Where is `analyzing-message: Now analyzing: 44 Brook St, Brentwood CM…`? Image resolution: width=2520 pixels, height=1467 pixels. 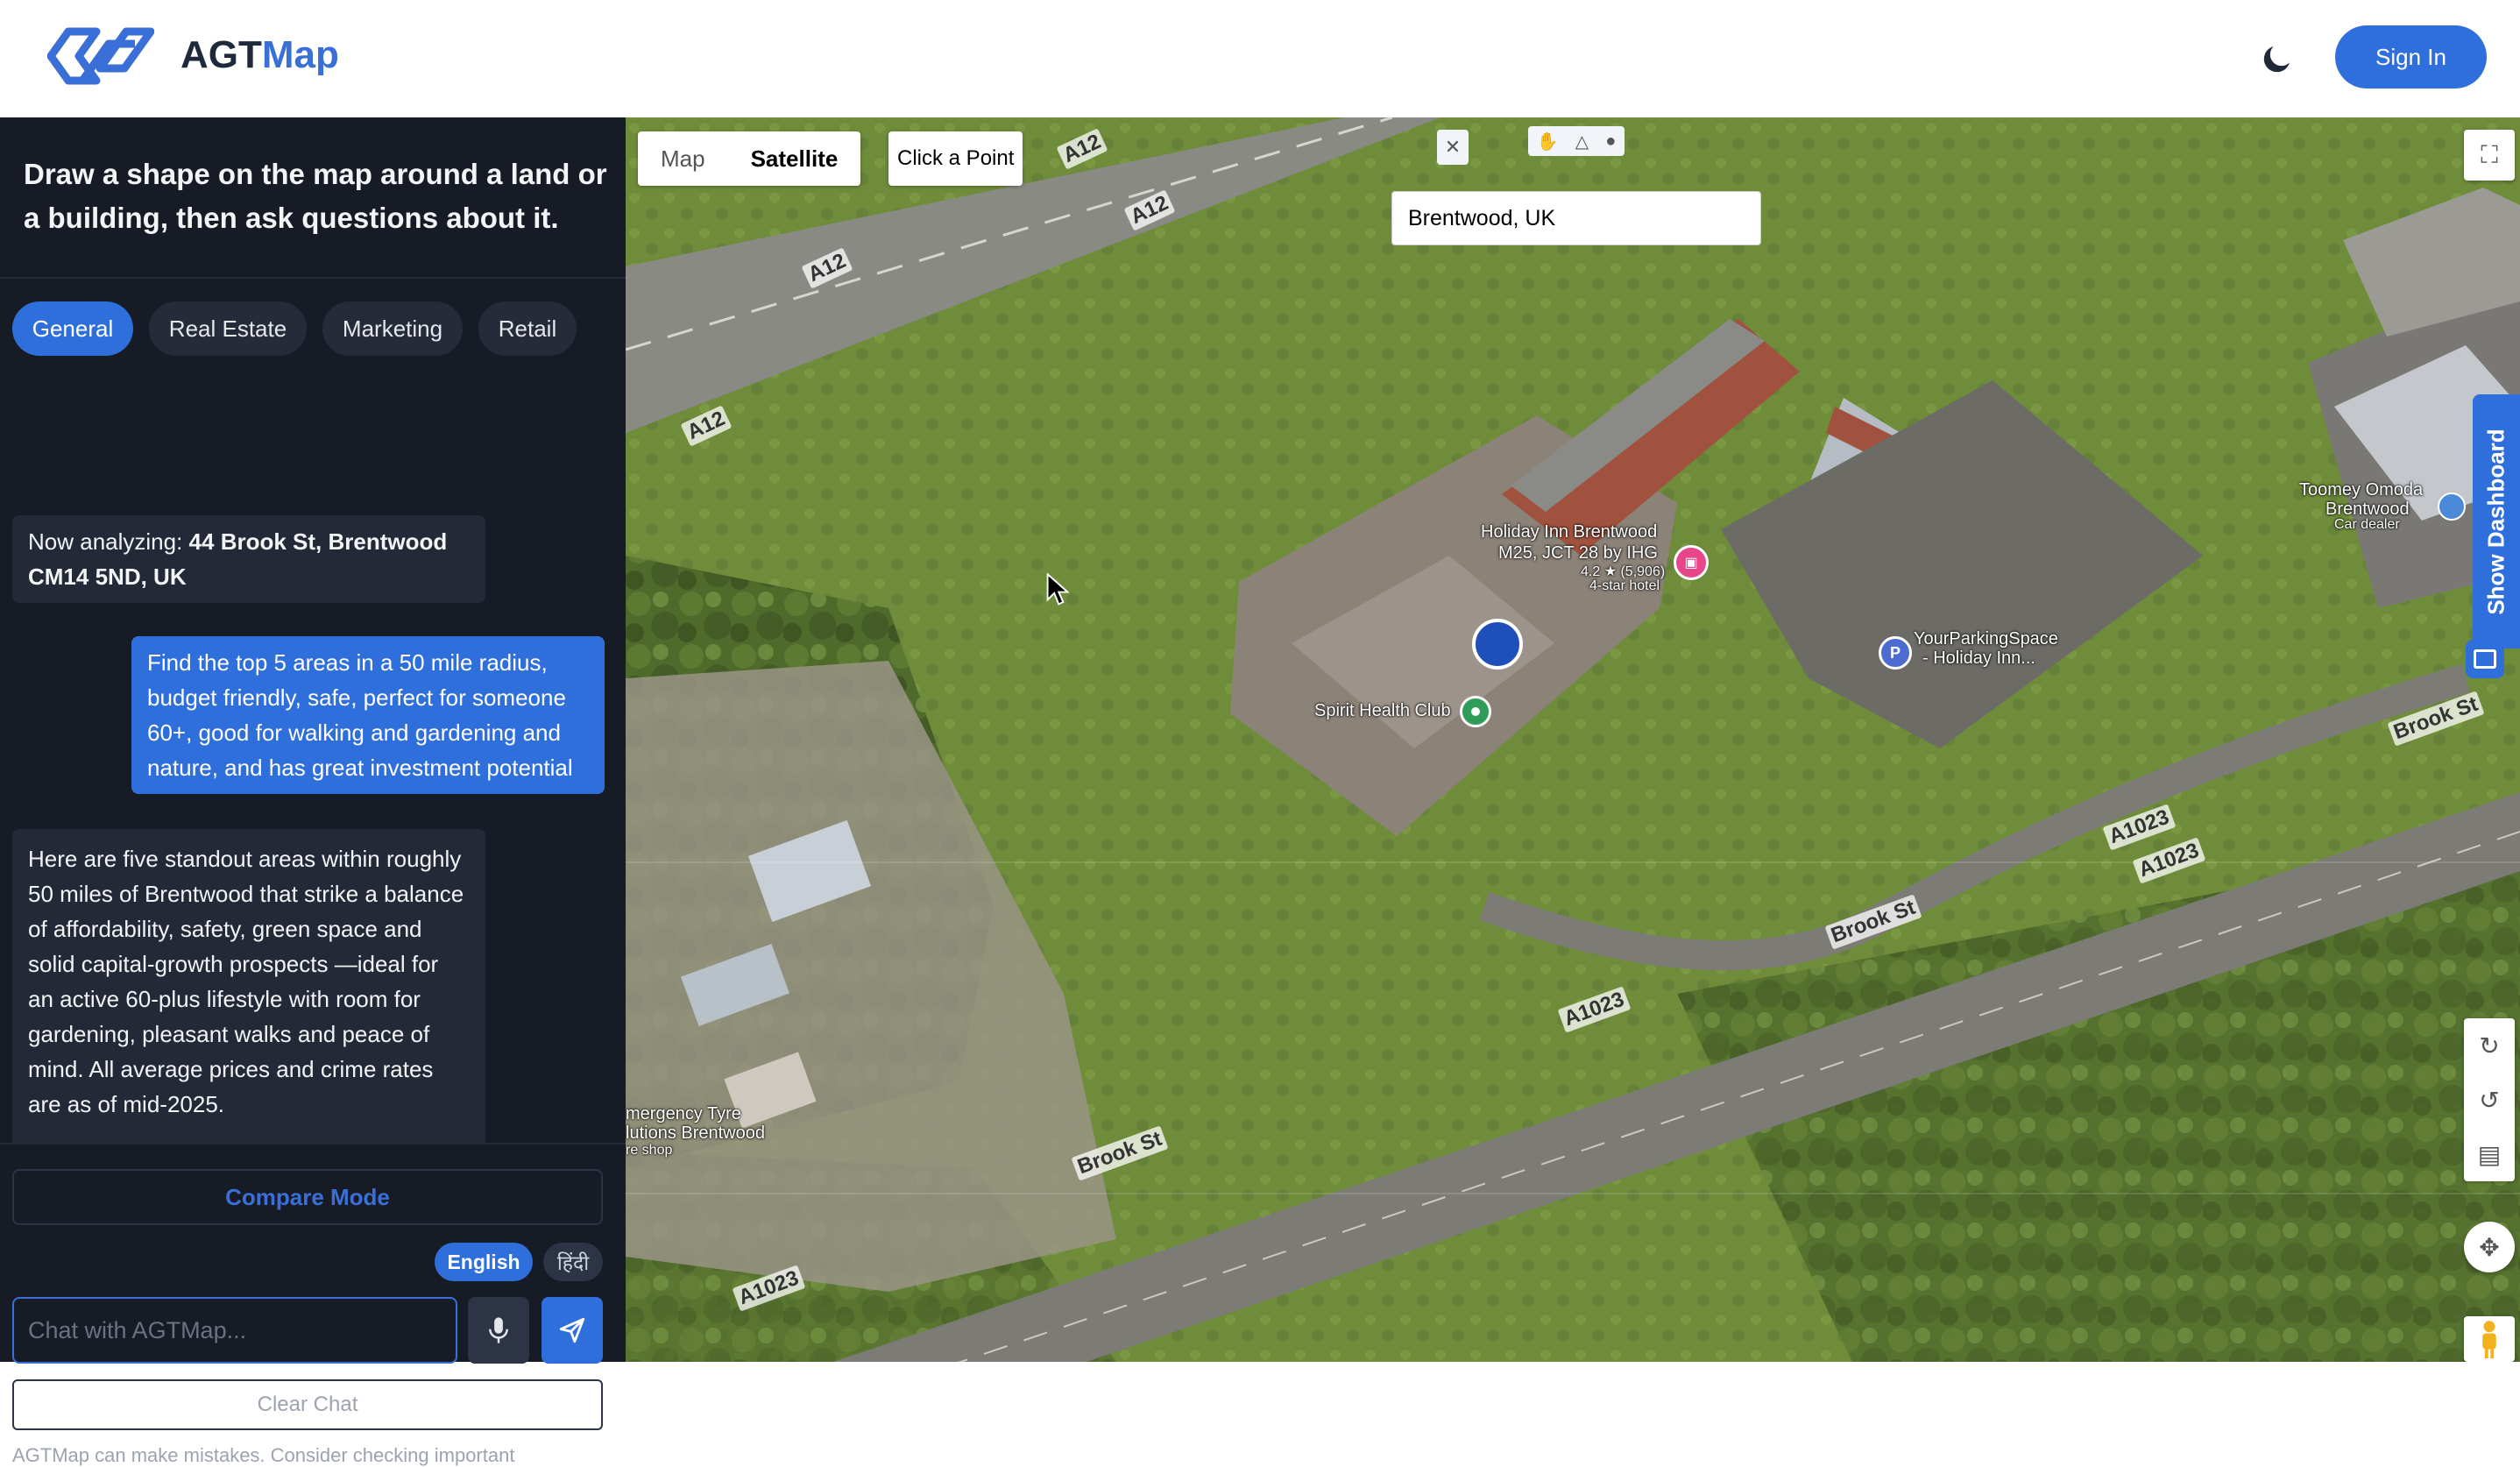 analyzing-message: Now analyzing: 44 Brook St, Brentwood CM… is located at coordinates (248, 559).